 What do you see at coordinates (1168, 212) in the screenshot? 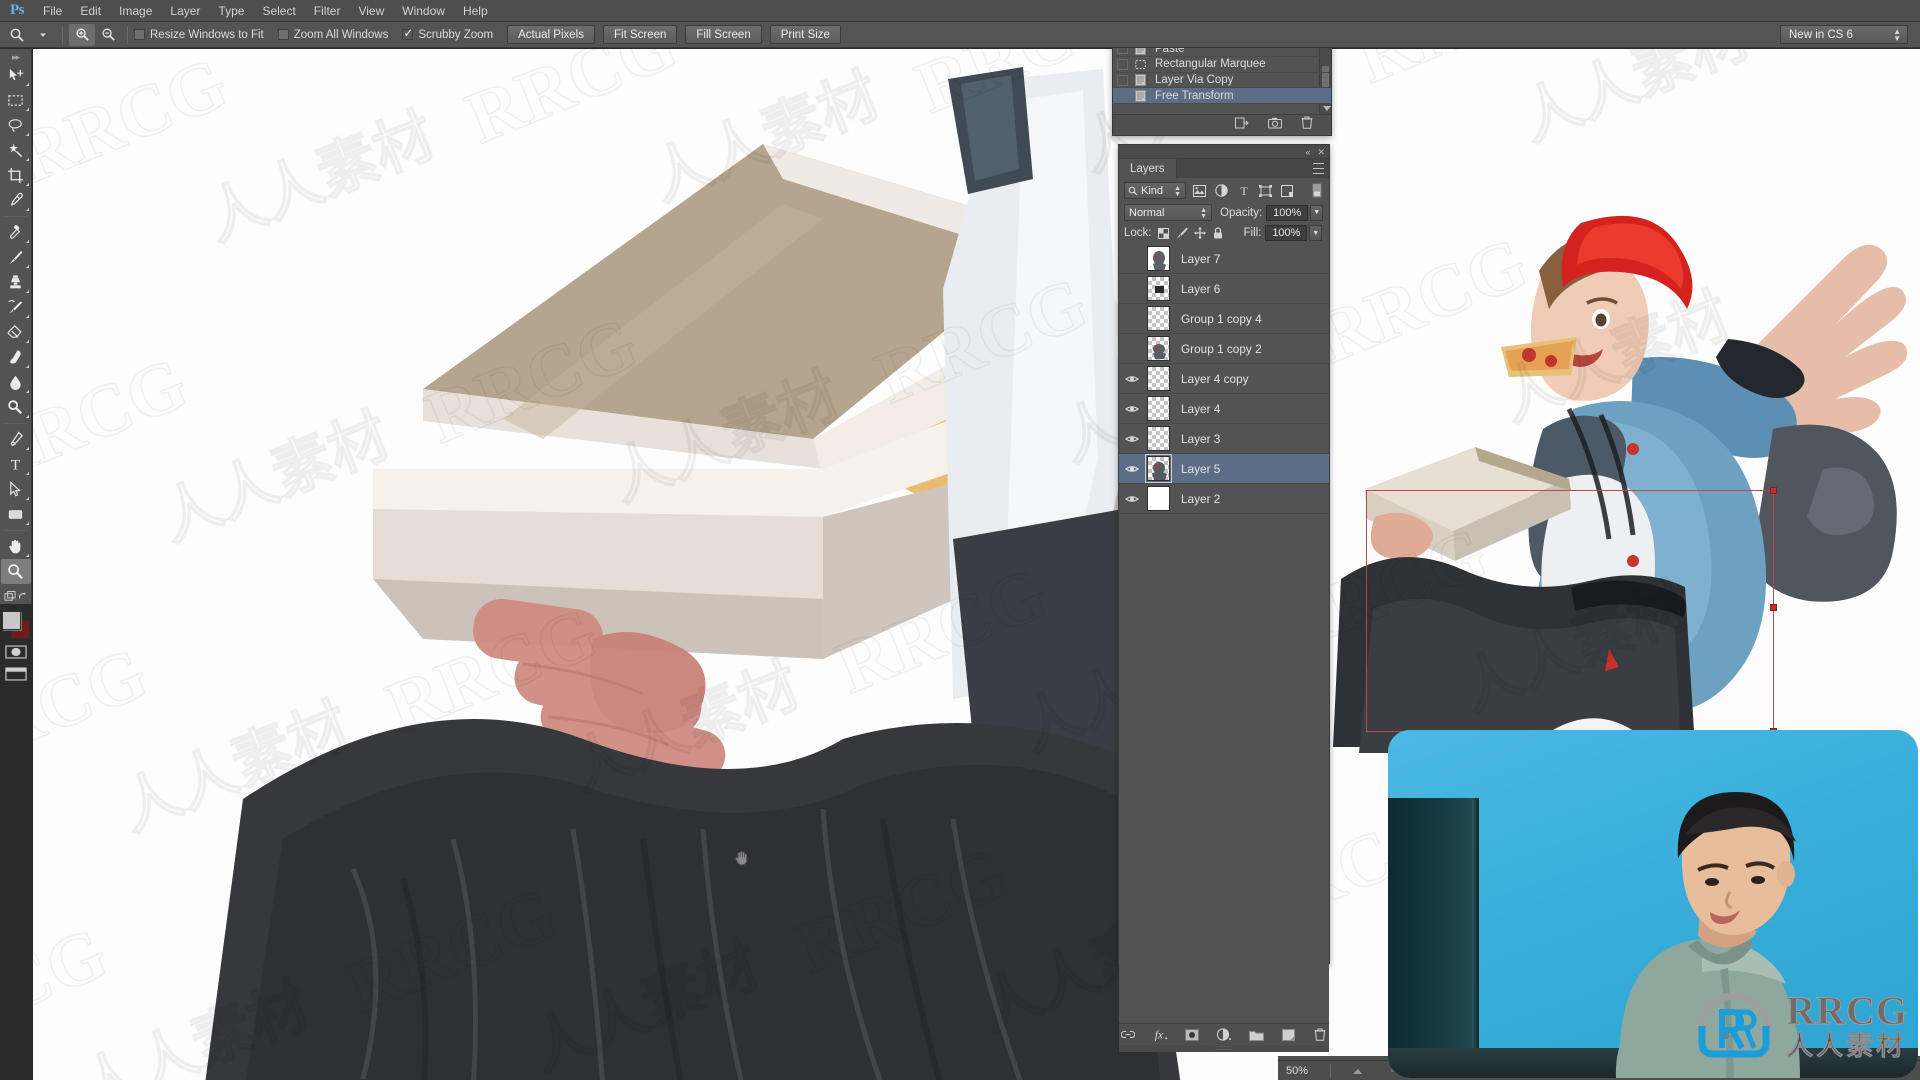
I see `blend-mode-select: Normal ▲ ▼` at bounding box center [1168, 212].